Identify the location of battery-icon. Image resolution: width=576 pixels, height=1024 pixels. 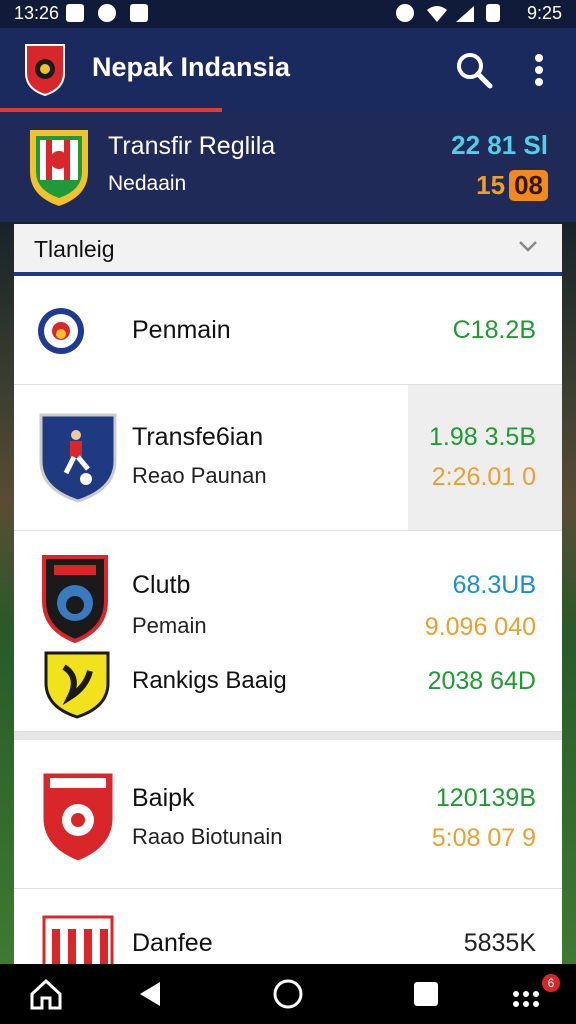
(493, 13).